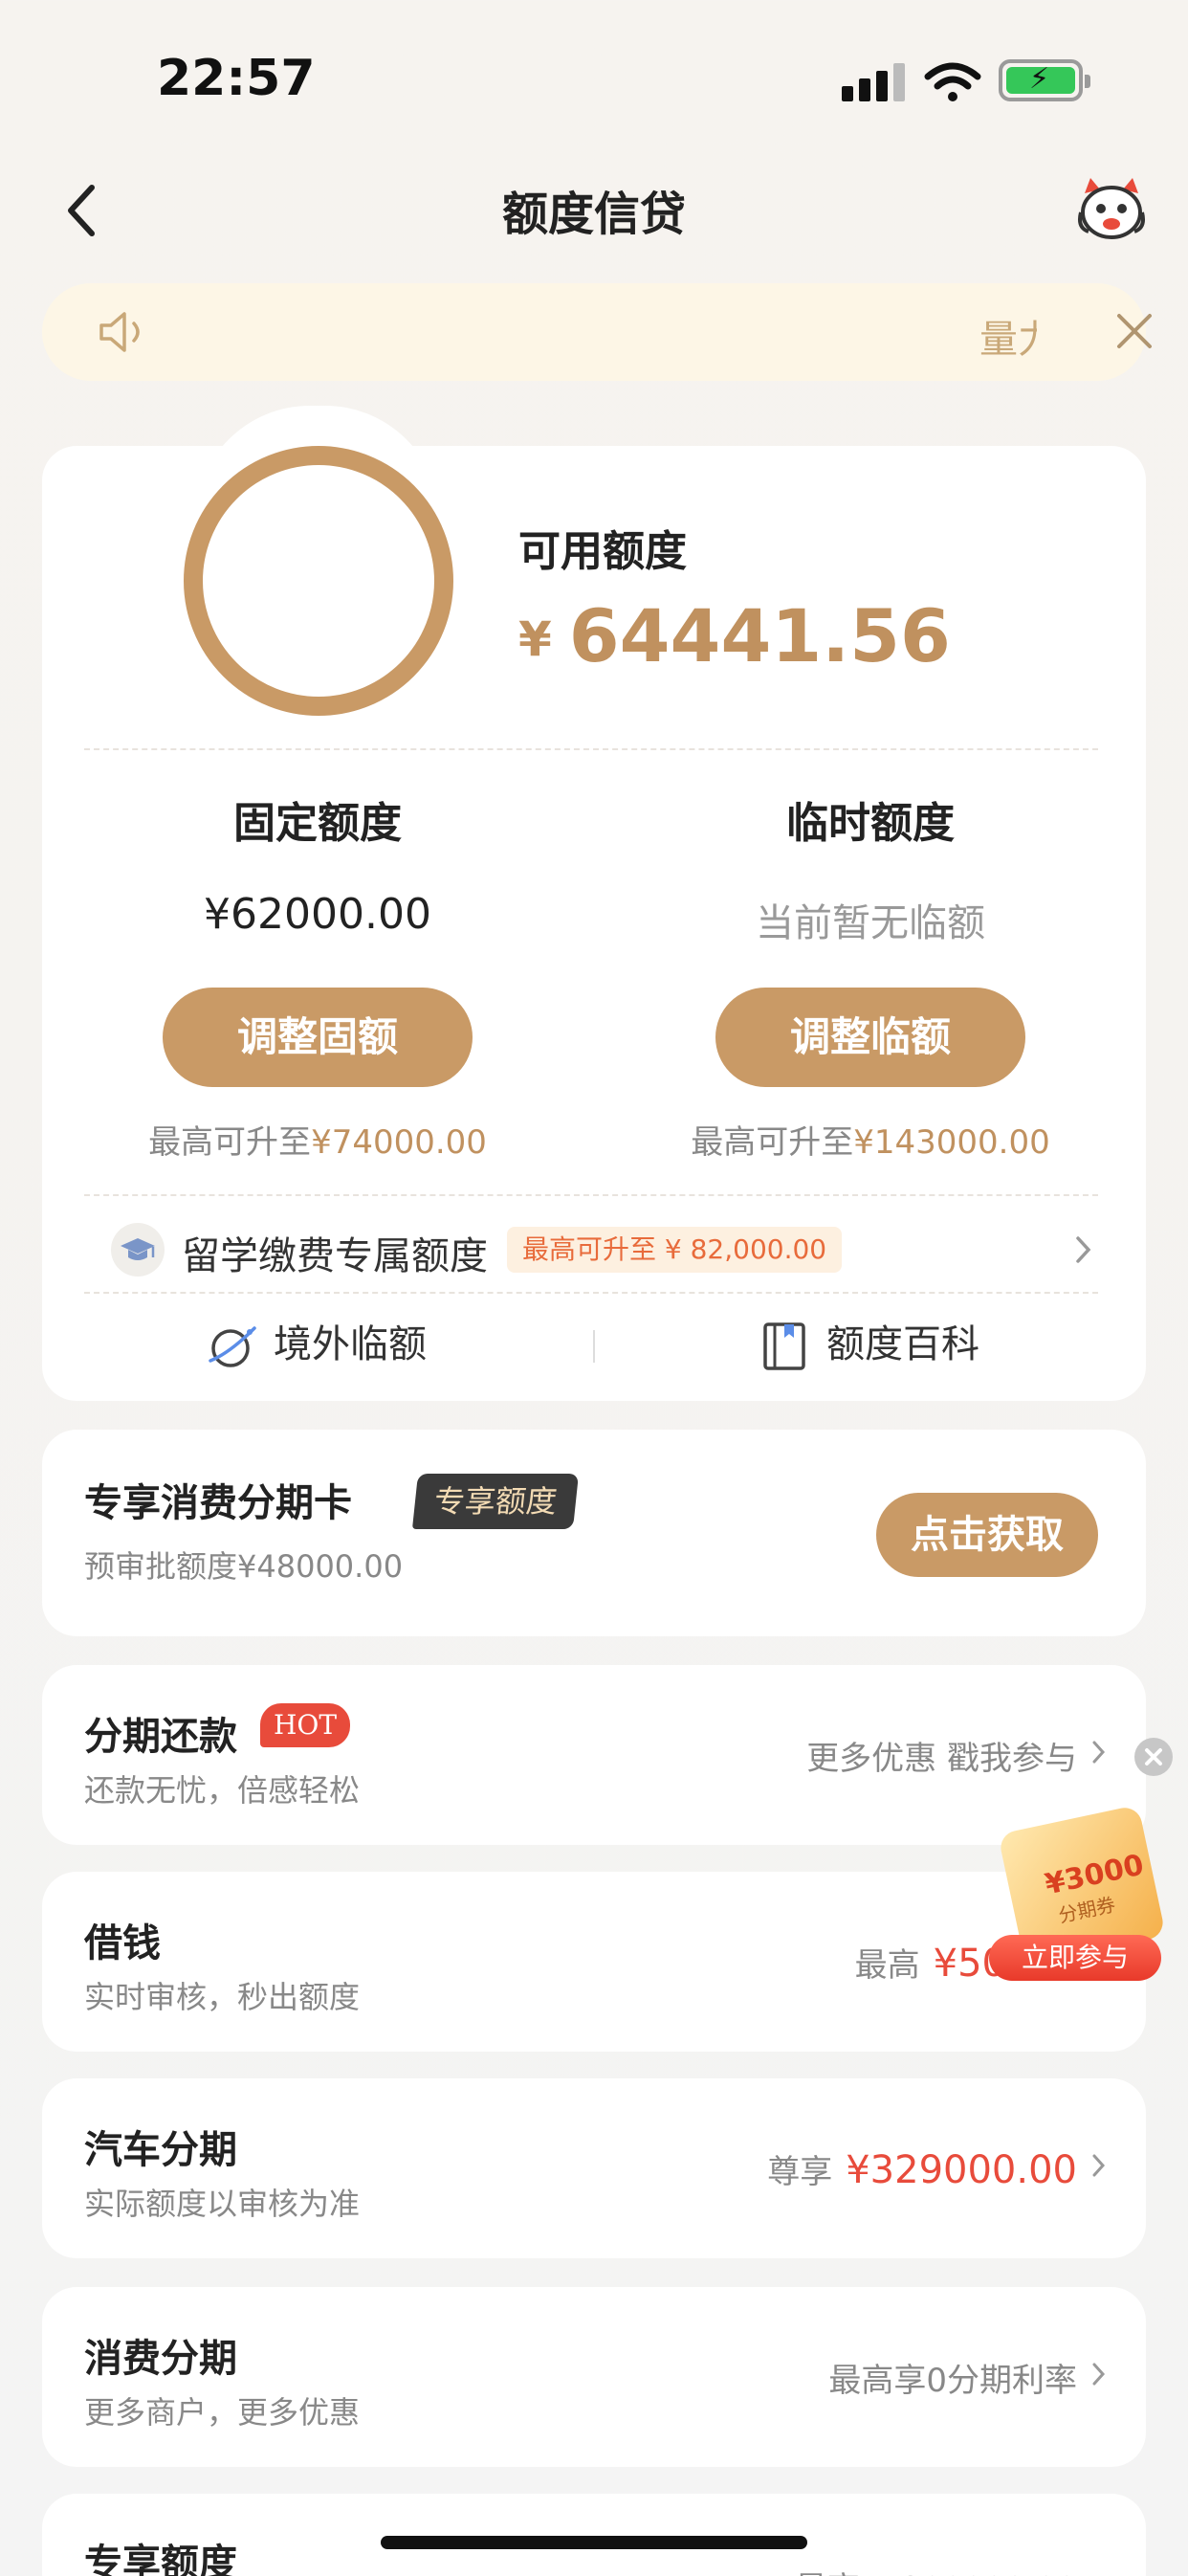 The image size is (1188, 2576). Describe the element at coordinates (160, 2359) in the screenshot. I see `service-title: 消费分期` at that location.